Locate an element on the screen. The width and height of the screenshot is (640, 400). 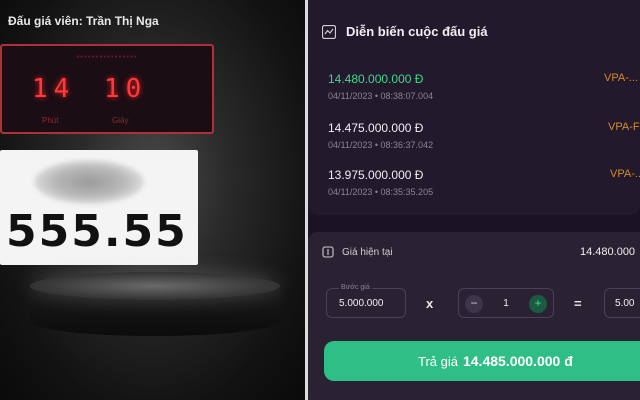
place-bid-label: Trả giá is located at coordinates (438, 361).